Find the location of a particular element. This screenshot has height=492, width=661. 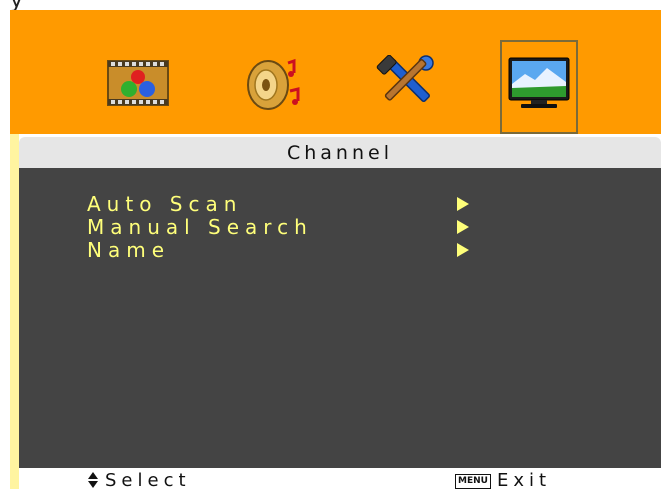

exit-label: Exit is located at coordinates (524, 480).